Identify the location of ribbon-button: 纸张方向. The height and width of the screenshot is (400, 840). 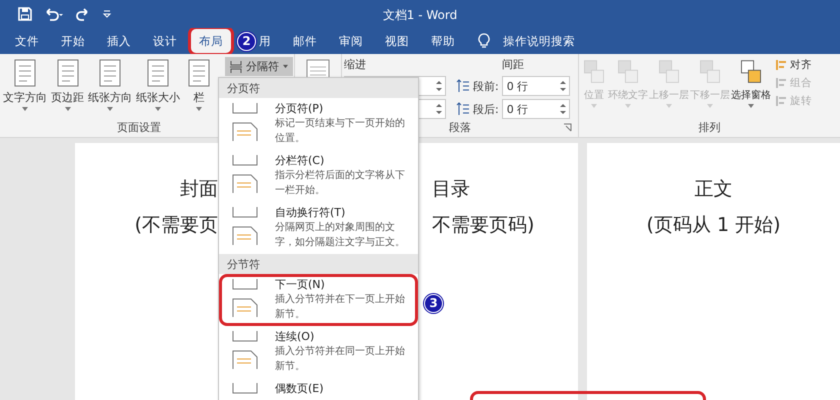
(110, 88).